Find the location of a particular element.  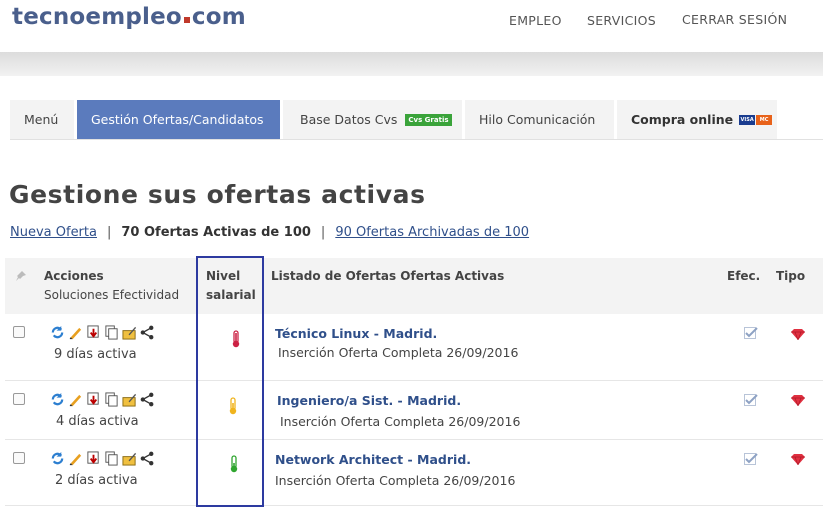

tab-menu: Menú is located at coordinates (43, 120).